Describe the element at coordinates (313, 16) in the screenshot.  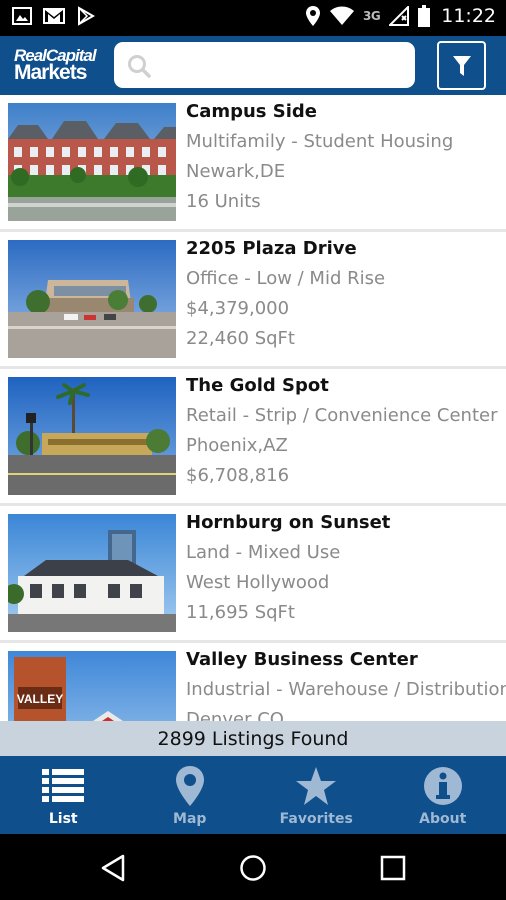
I see `location-icon` at that location.